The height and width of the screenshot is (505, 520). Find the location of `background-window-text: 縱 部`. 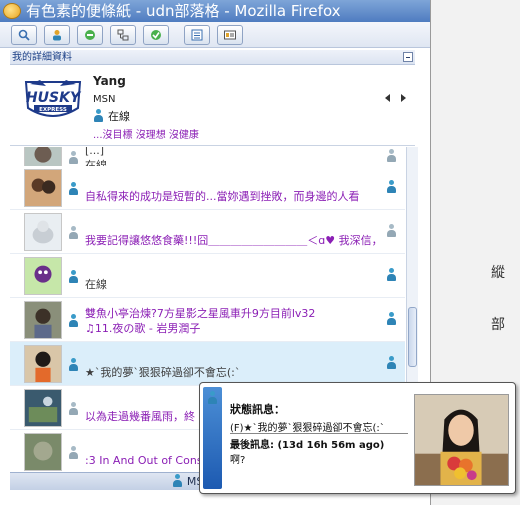

background-window-text: 縱 部 is located at coordinates (498, 299).